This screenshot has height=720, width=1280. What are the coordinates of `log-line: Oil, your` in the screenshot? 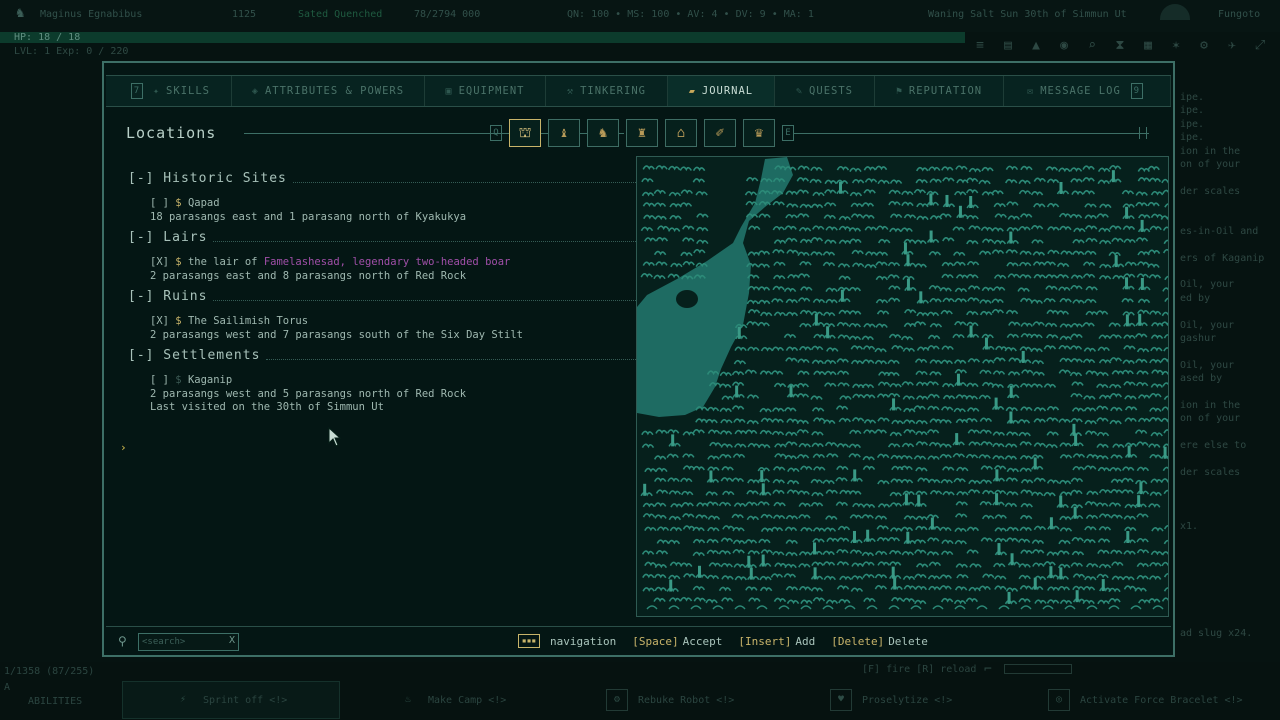 It's located at (1207, 365).